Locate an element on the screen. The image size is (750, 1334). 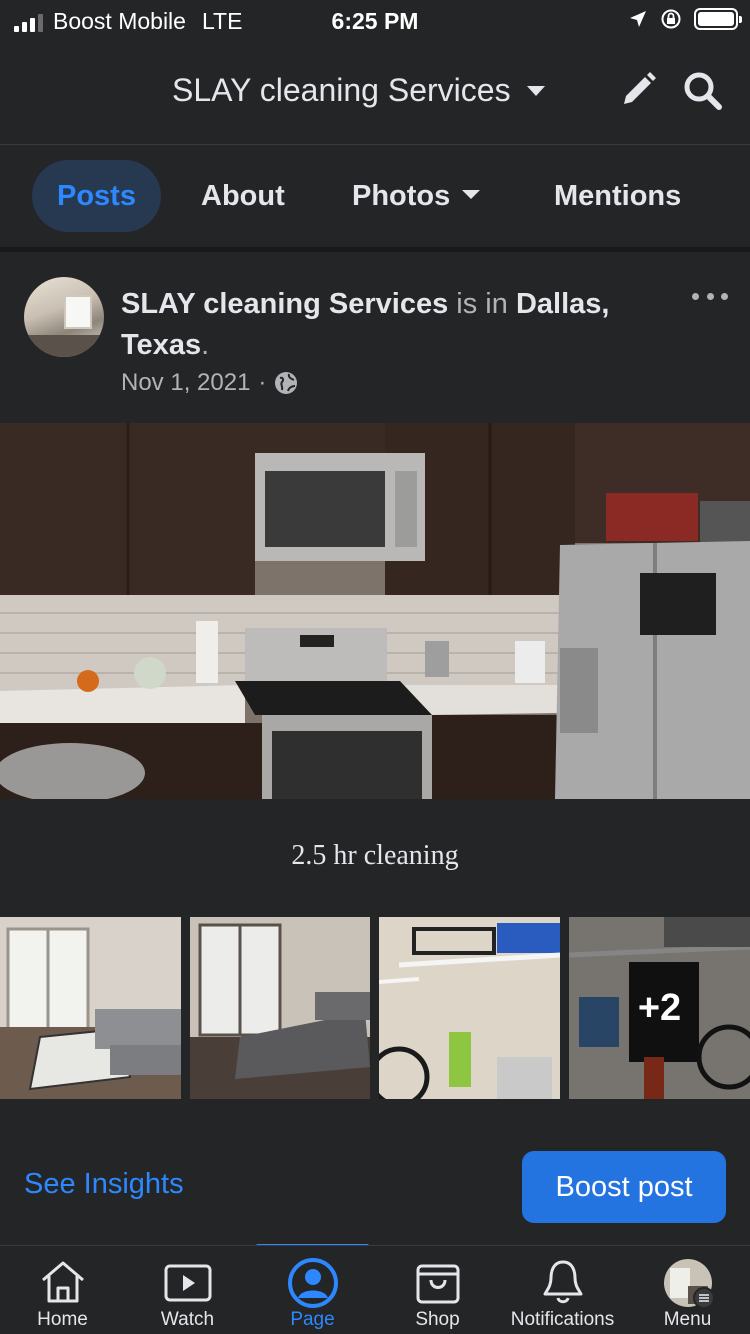
see-insights-link: See Insights is located at coordinates (104, 1184).